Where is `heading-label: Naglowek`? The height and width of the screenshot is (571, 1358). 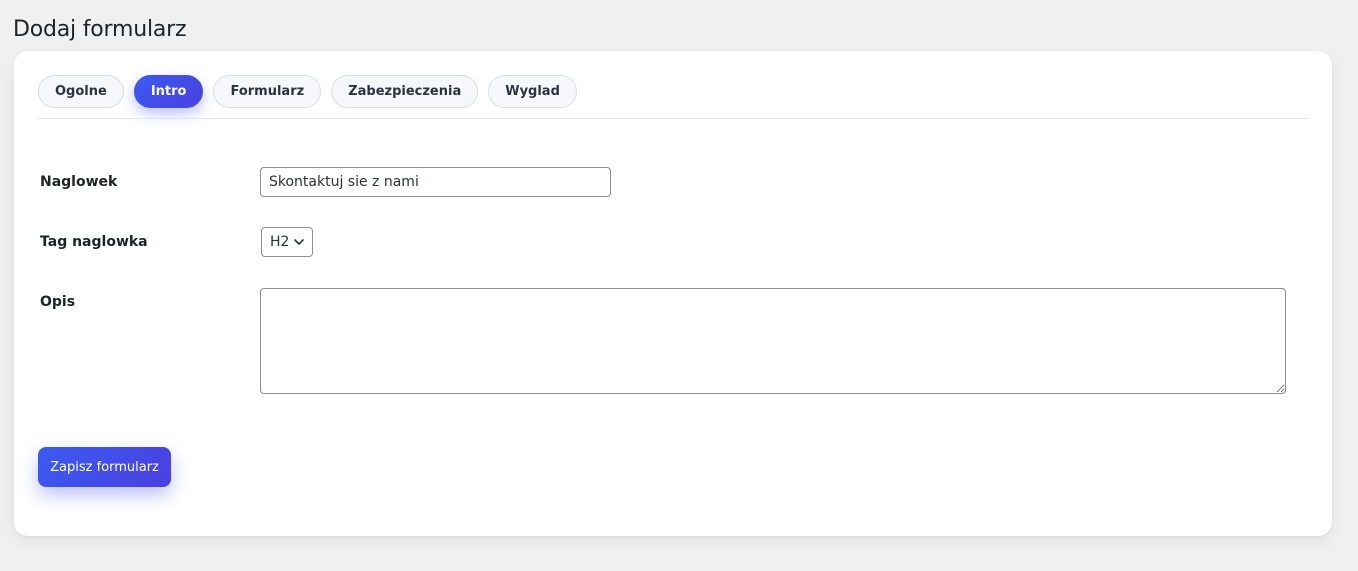
heading-label: Naglowek is located at coordinates (79, 182).